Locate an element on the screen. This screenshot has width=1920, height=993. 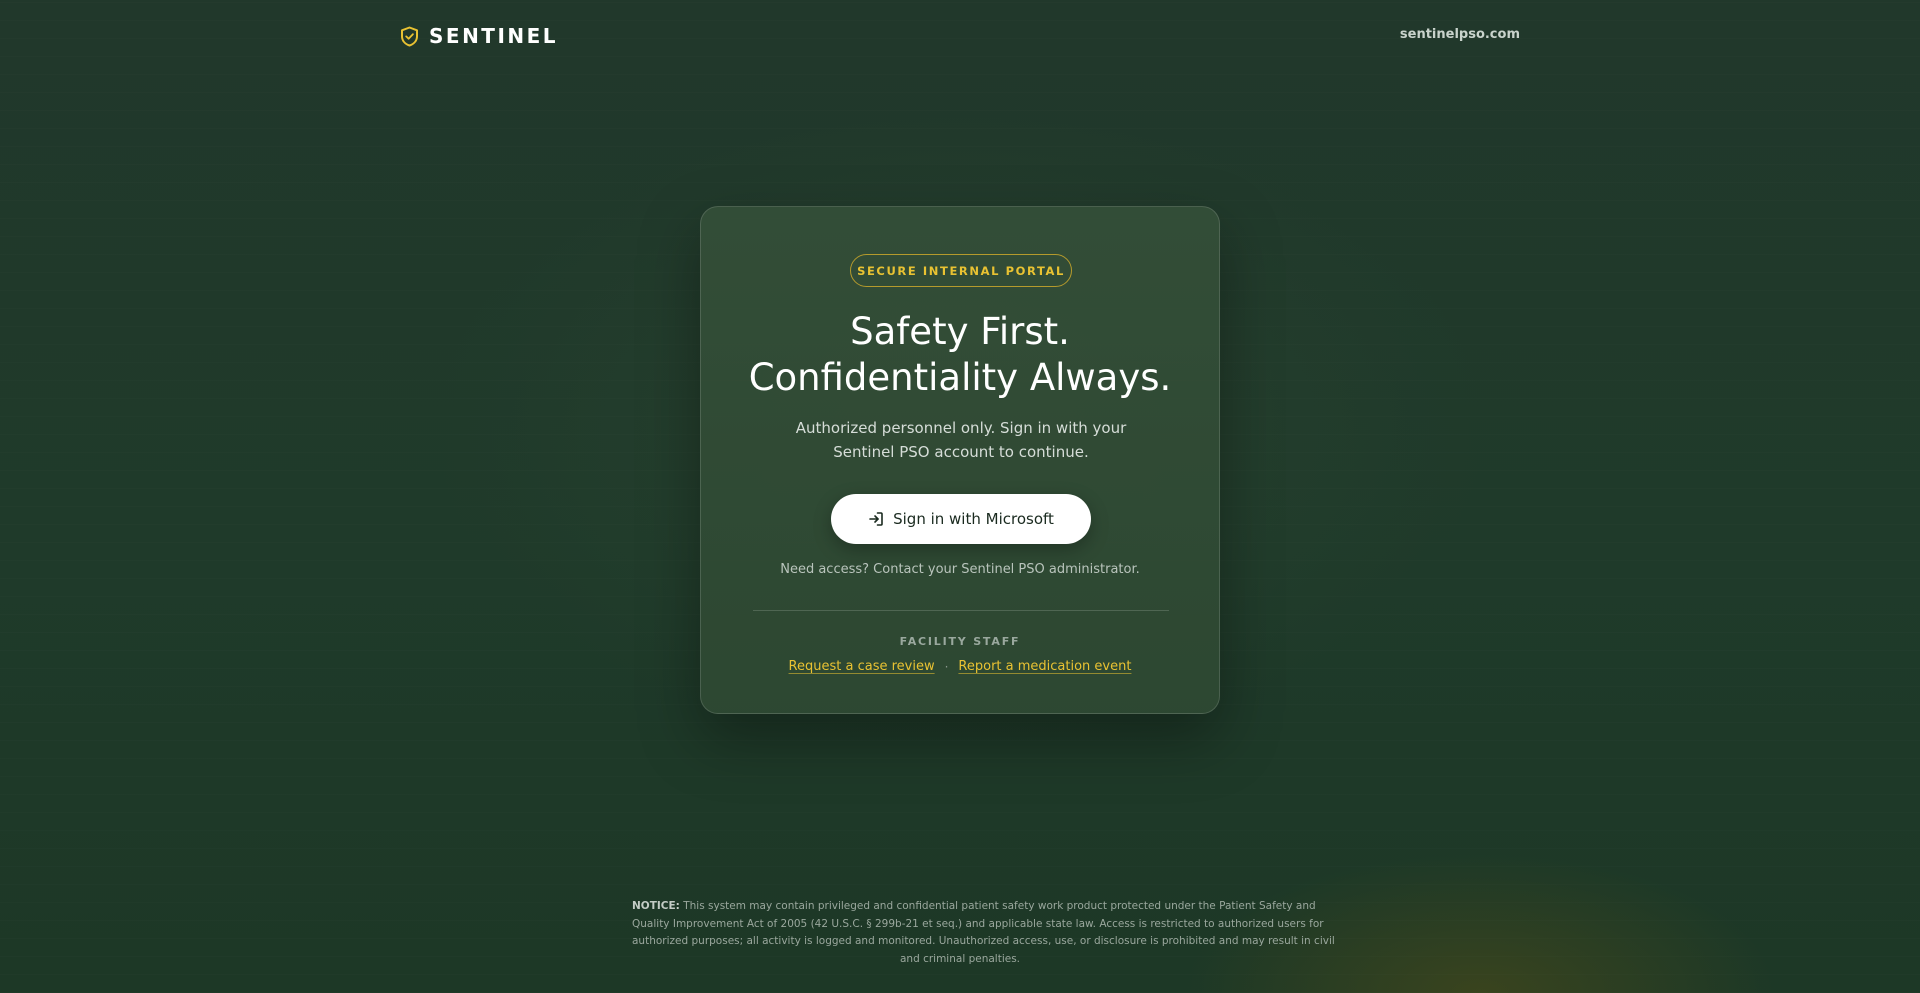
facility-staff-label: FACILITY STAFF is located at coordinates (960, 641).